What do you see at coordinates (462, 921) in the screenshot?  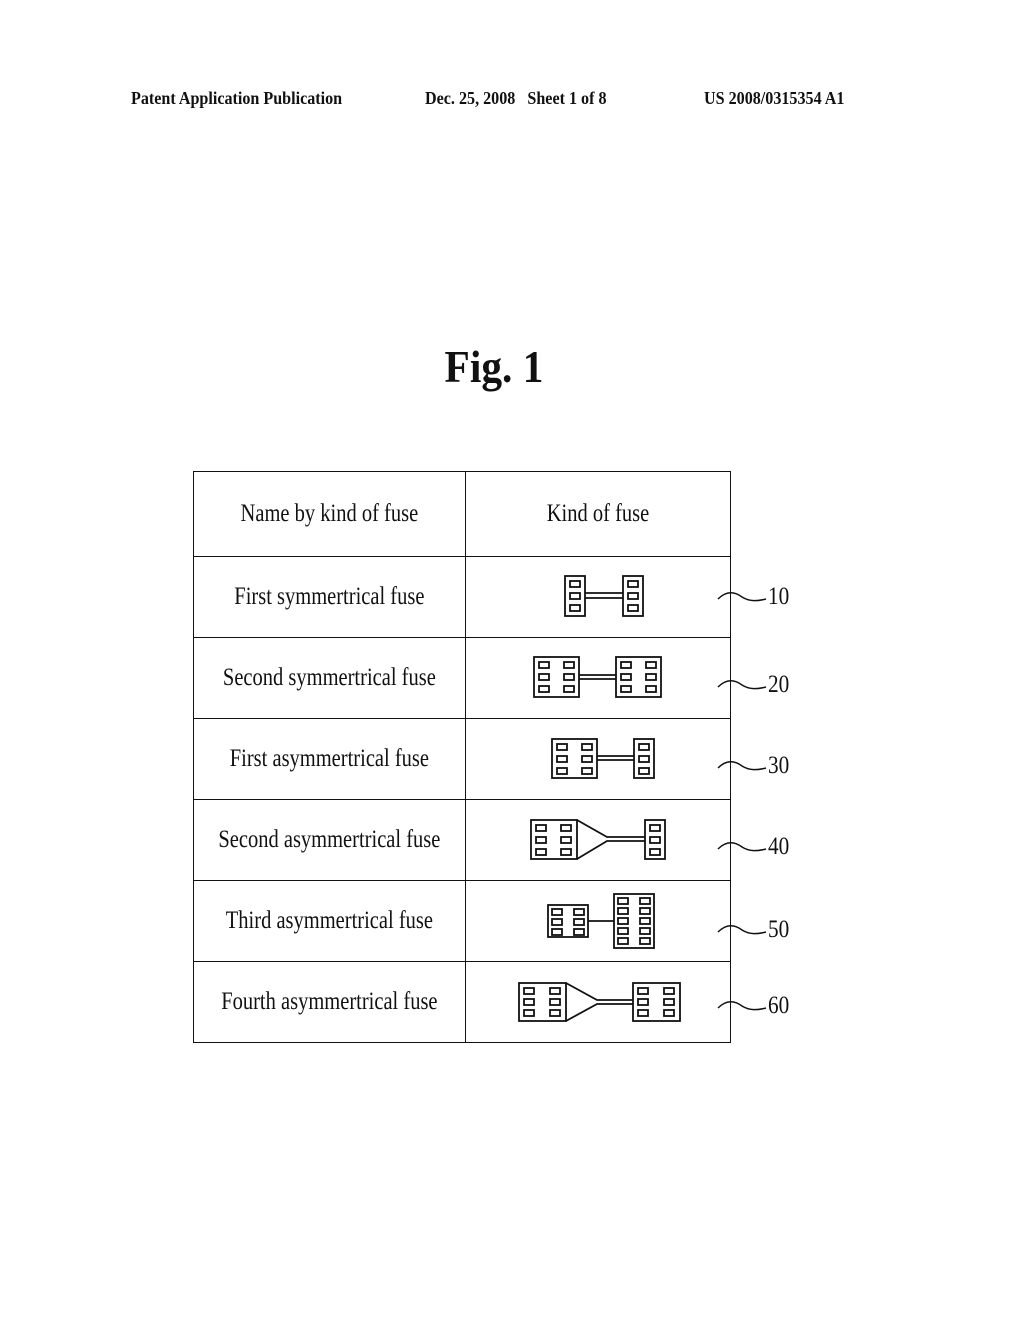 I see `table-row: Third asymmertrical fuse` at bounding box center [462, 921].